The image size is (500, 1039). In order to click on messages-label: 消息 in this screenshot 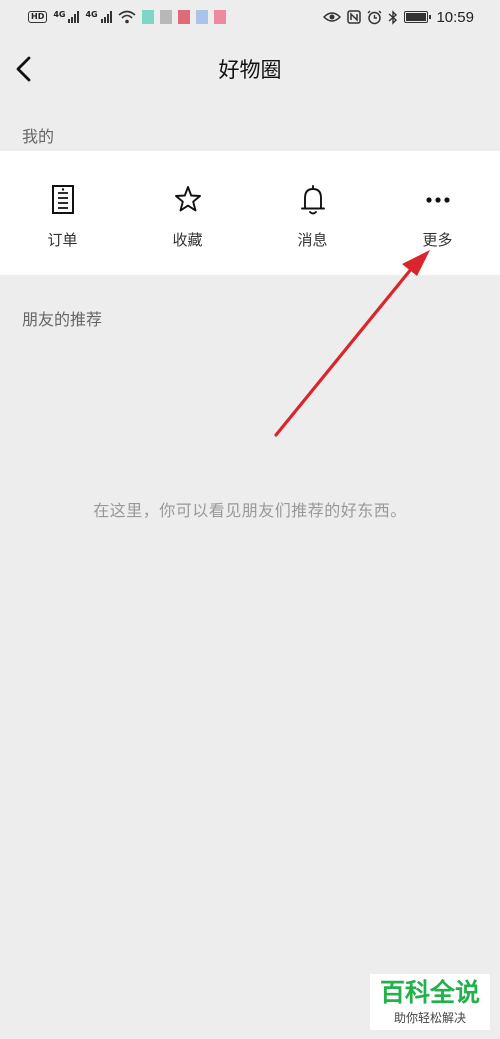, I will do `click(312, 240)`.